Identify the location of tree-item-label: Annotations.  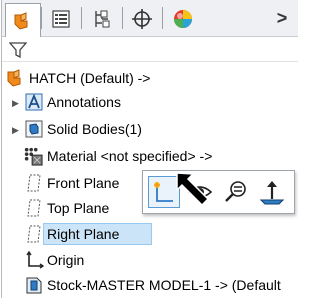
(84, 102).